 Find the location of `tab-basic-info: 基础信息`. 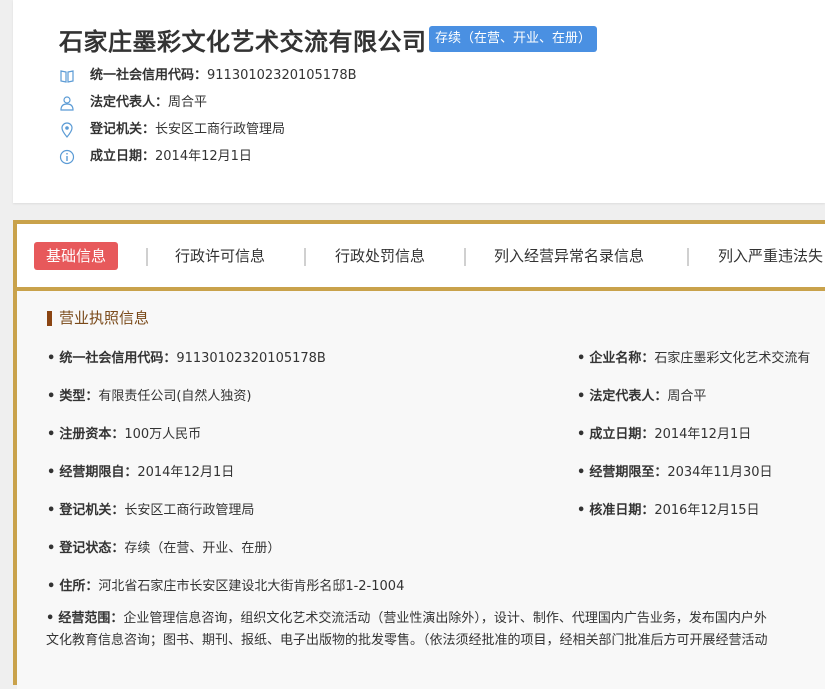

tab-basic-info: 基础信息 is located at coordinates (76, 256).